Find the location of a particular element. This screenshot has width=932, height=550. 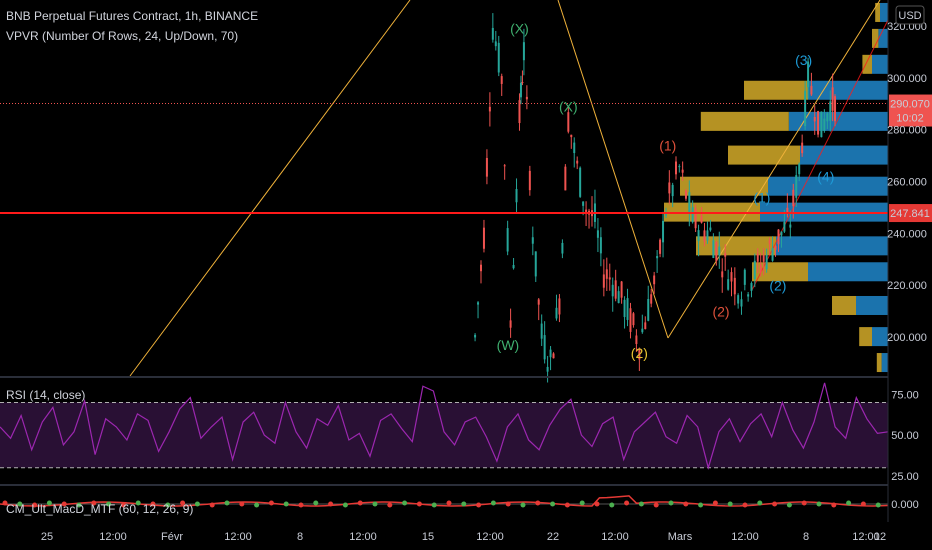

price-tick-label: 280.000 is located at coordinates (907, 131).